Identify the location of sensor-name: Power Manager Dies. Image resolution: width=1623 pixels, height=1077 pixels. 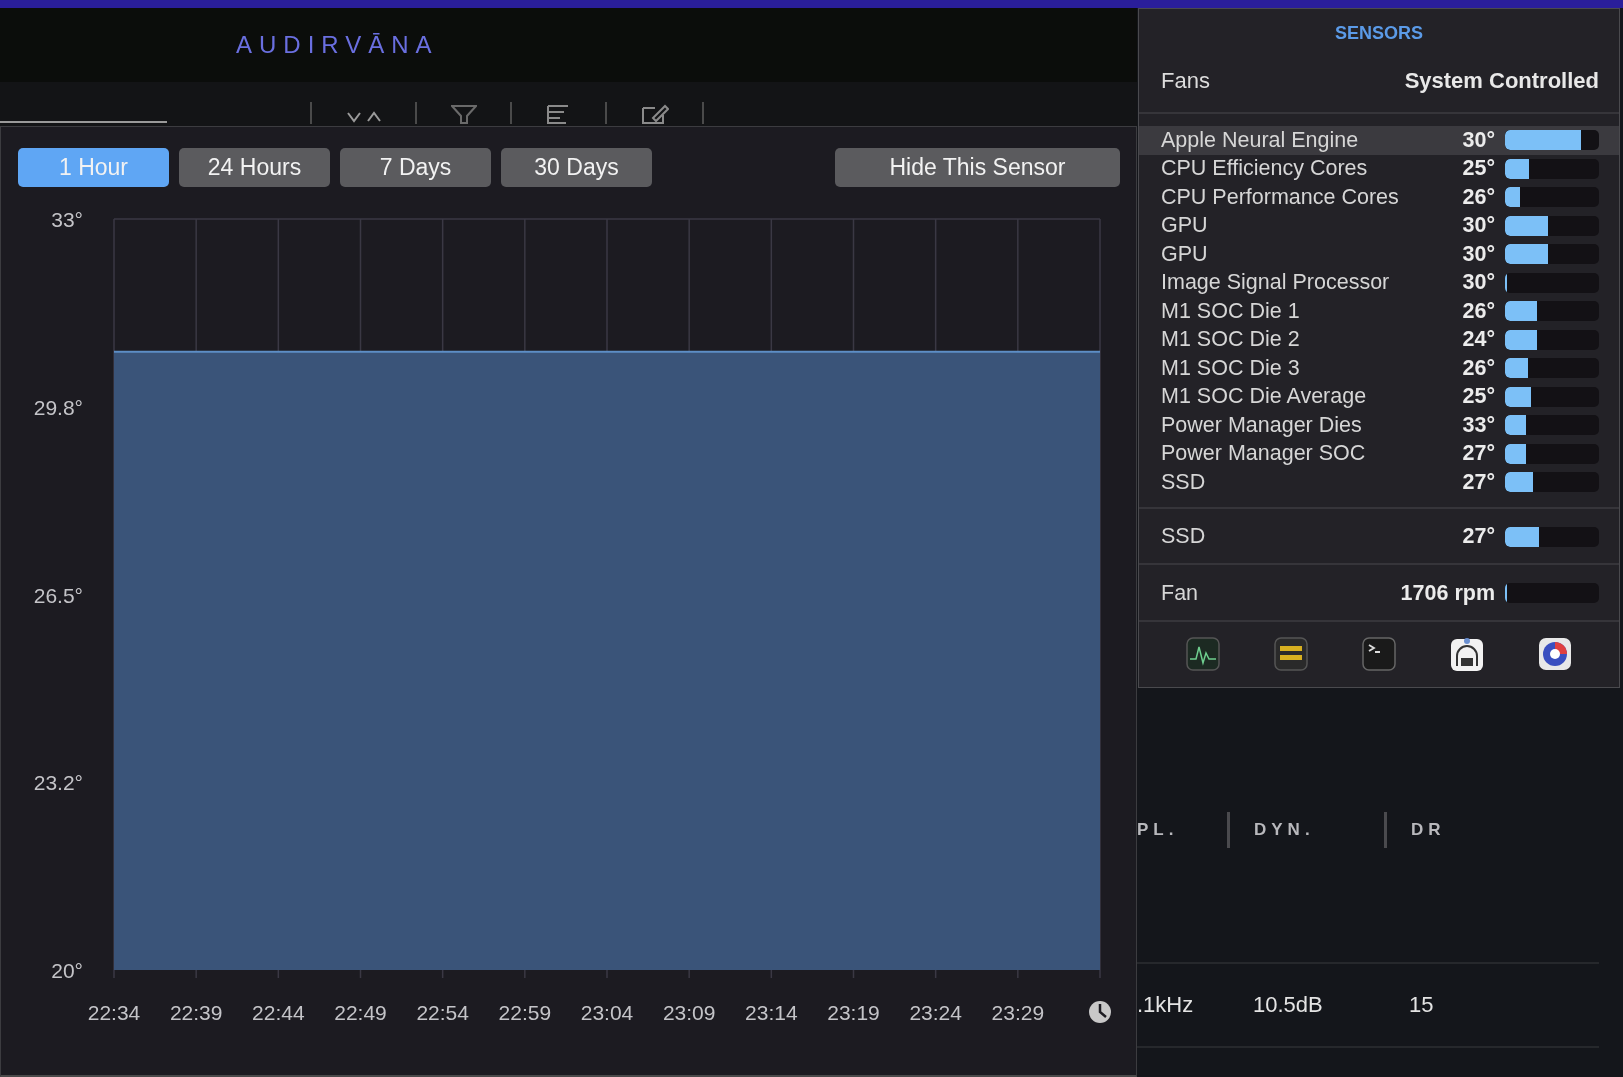
(1262, 425).